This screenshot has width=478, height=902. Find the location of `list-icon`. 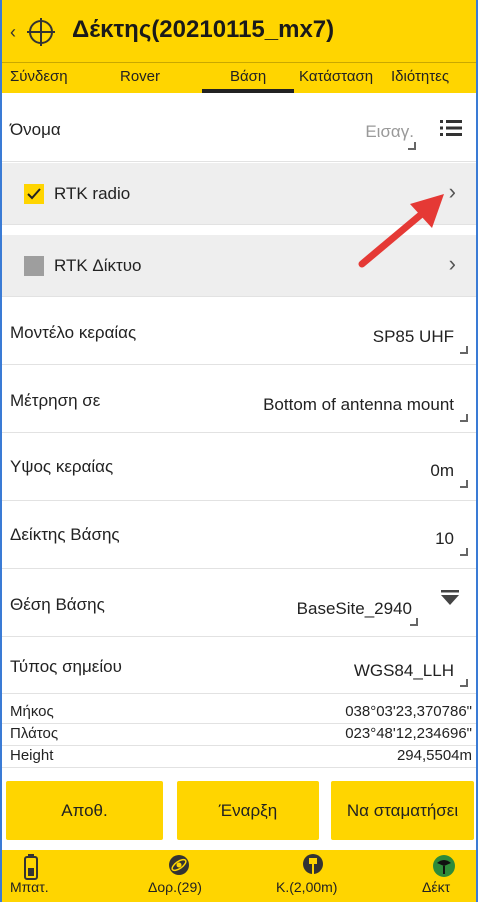

list-icon is located at coordinates (451, 128).